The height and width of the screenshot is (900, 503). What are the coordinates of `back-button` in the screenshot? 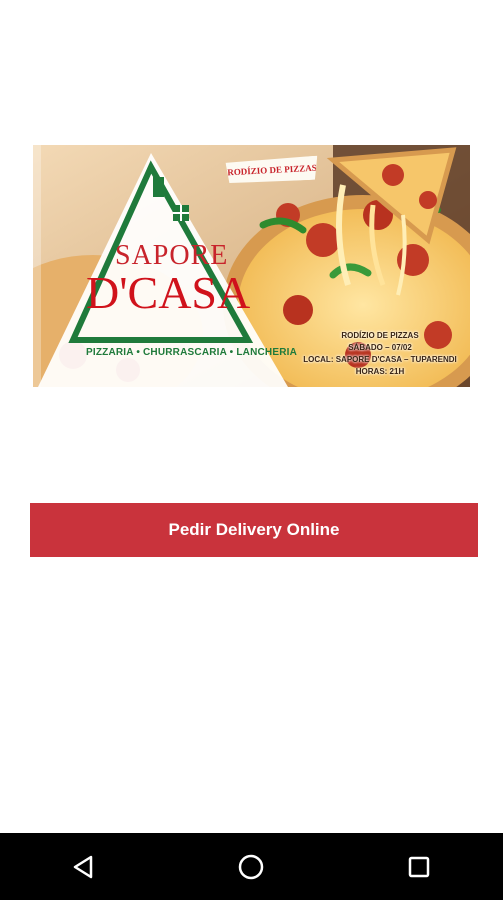 It's located at (84, 867).